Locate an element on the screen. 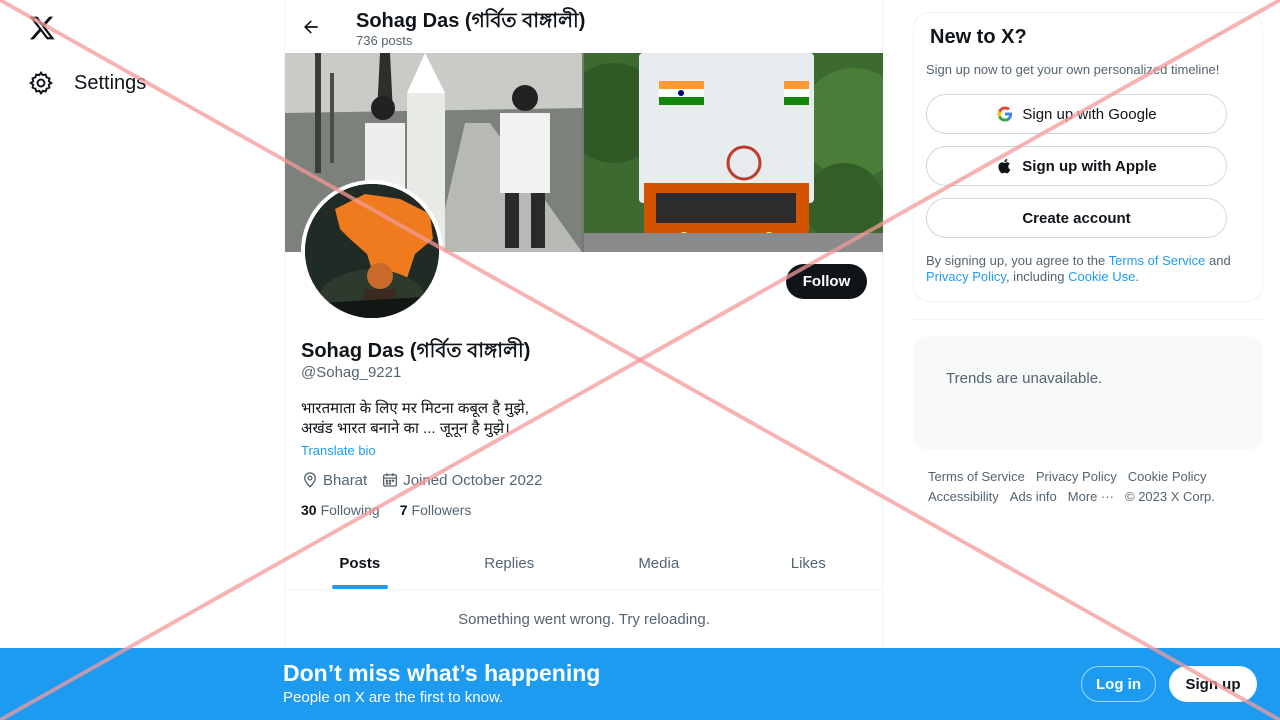 The width and height of the screenshot is (1280, 720). legal-end: . is located at coordinates (1137, 276).